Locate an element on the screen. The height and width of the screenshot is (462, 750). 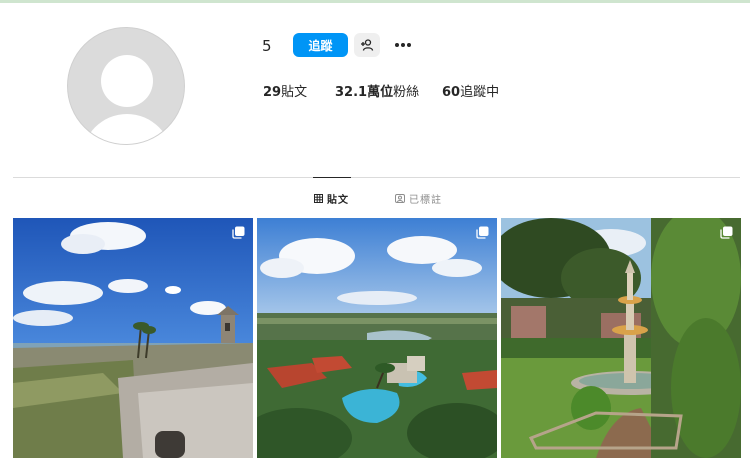
window-top-border is located at coordinates (375, 1).